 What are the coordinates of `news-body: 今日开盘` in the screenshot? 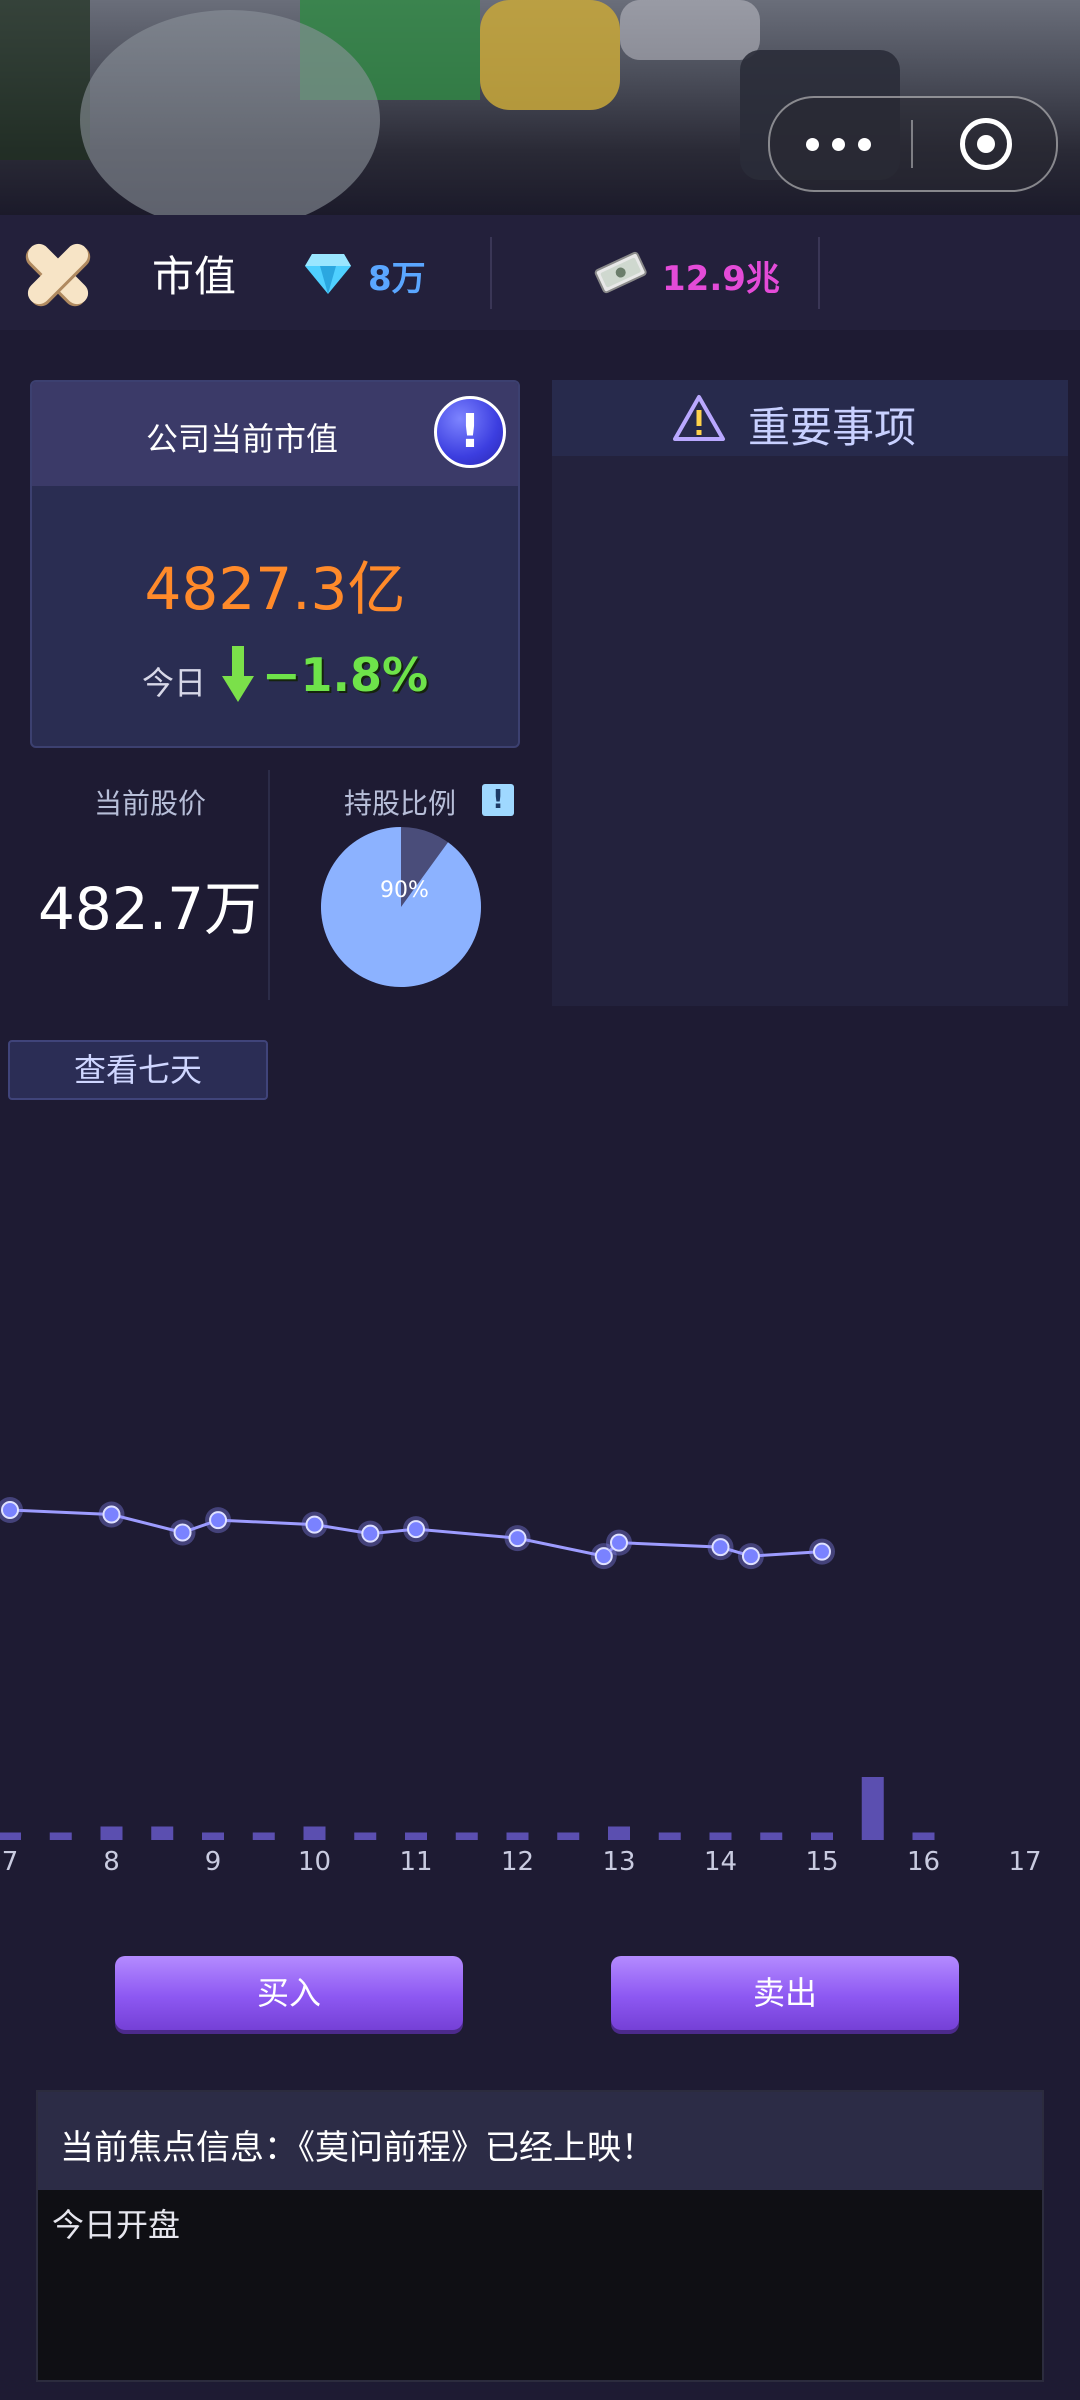 It's located at (116, 2223).